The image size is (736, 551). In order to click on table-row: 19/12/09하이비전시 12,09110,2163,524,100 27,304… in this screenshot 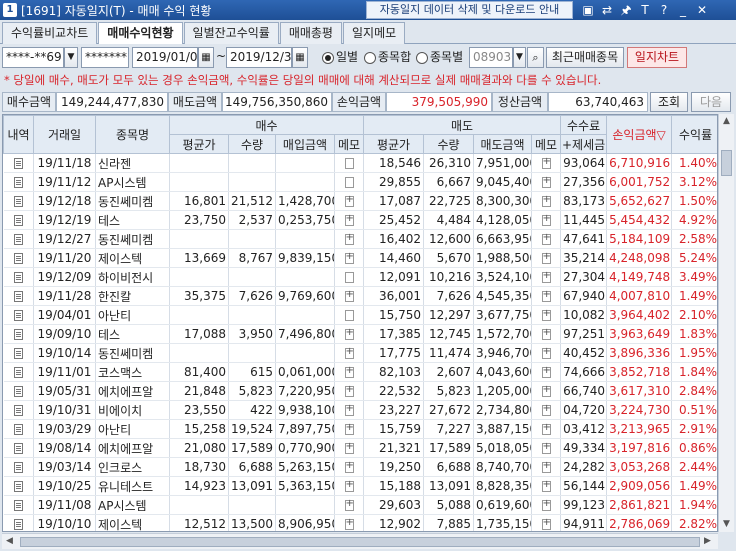, I will do `click(360, 277)`.